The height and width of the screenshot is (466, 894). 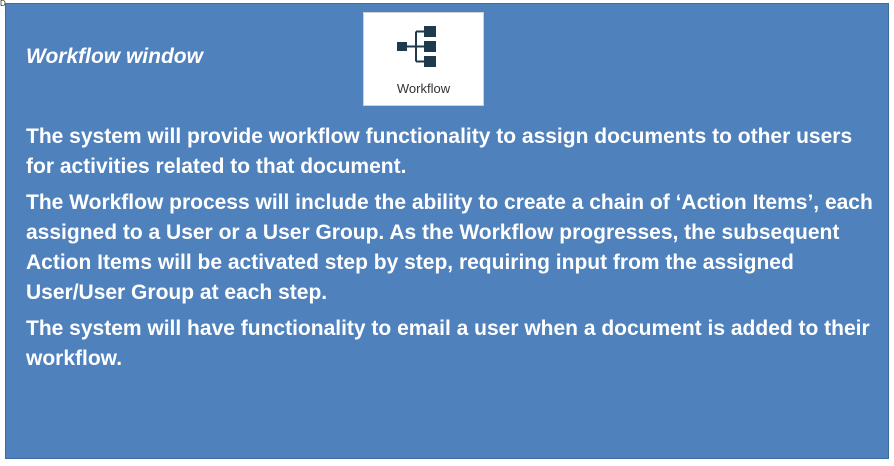 I want to click on workflow-button: Workflow, so click(x=423, y=59).